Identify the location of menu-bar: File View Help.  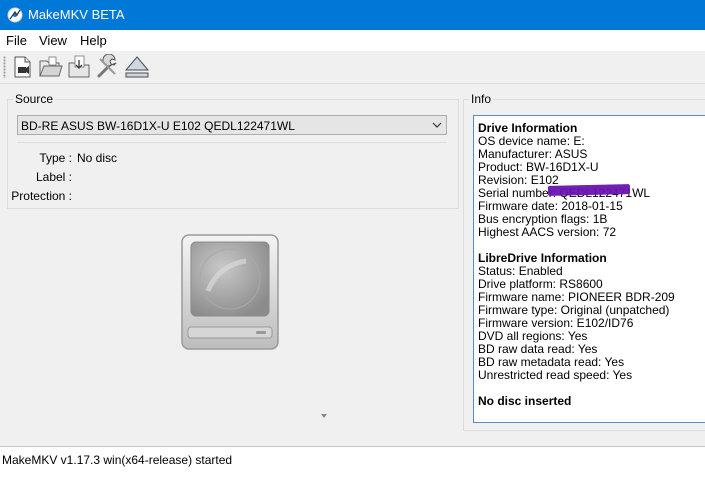
(352, 40).